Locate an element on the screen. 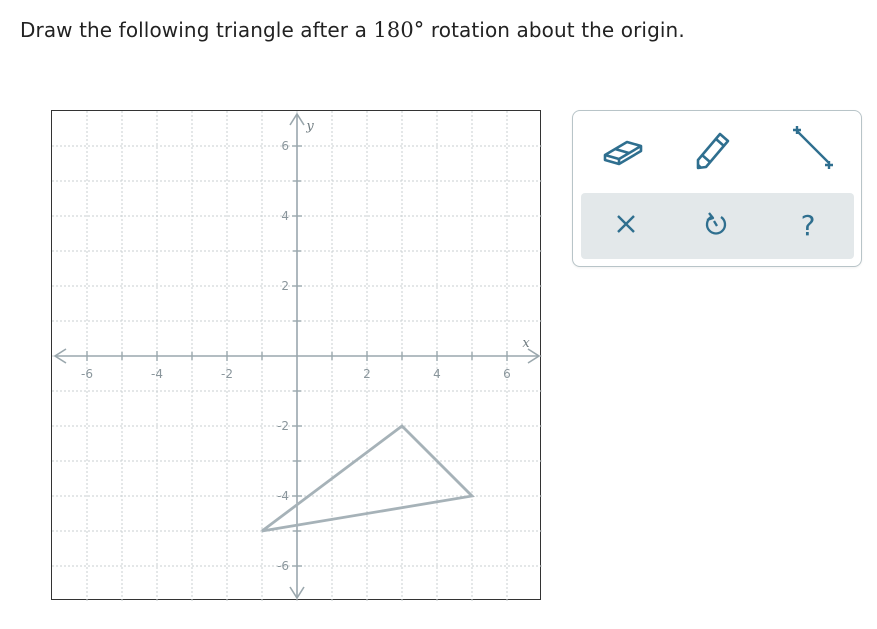  pencil-tool is located at coordinates (711, 151).